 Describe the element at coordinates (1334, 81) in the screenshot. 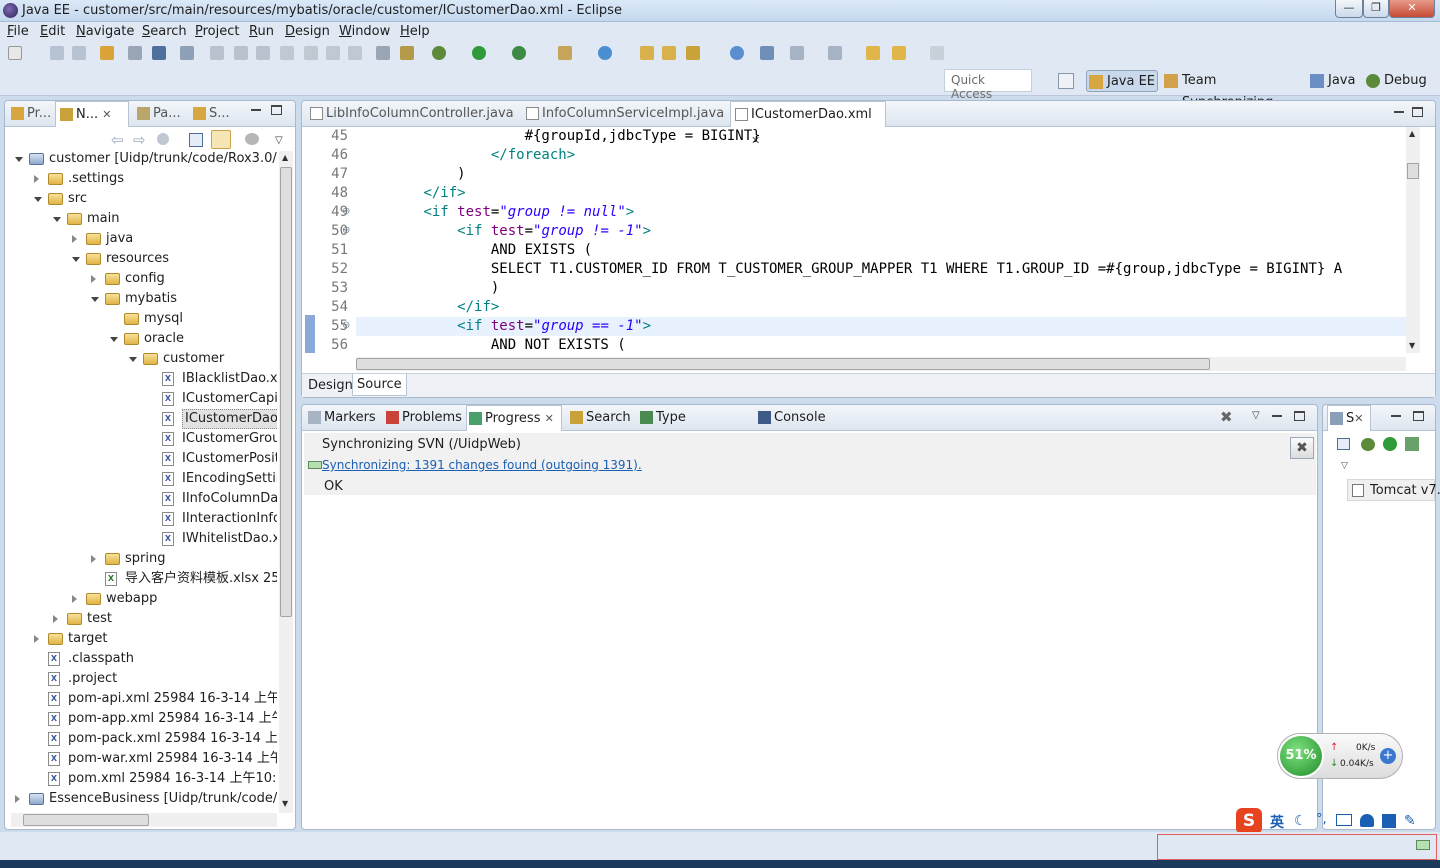

I see `perspective-java: Java` at that location.